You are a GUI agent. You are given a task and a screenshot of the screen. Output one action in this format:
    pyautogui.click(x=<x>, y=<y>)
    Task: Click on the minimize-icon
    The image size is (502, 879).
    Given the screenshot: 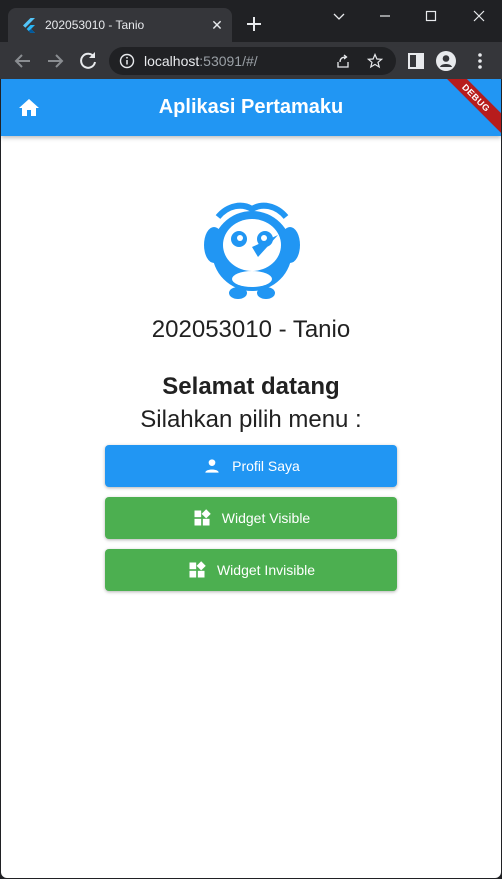 What is the action you would take?
    pyautogui.click(x=385, y=16)
    